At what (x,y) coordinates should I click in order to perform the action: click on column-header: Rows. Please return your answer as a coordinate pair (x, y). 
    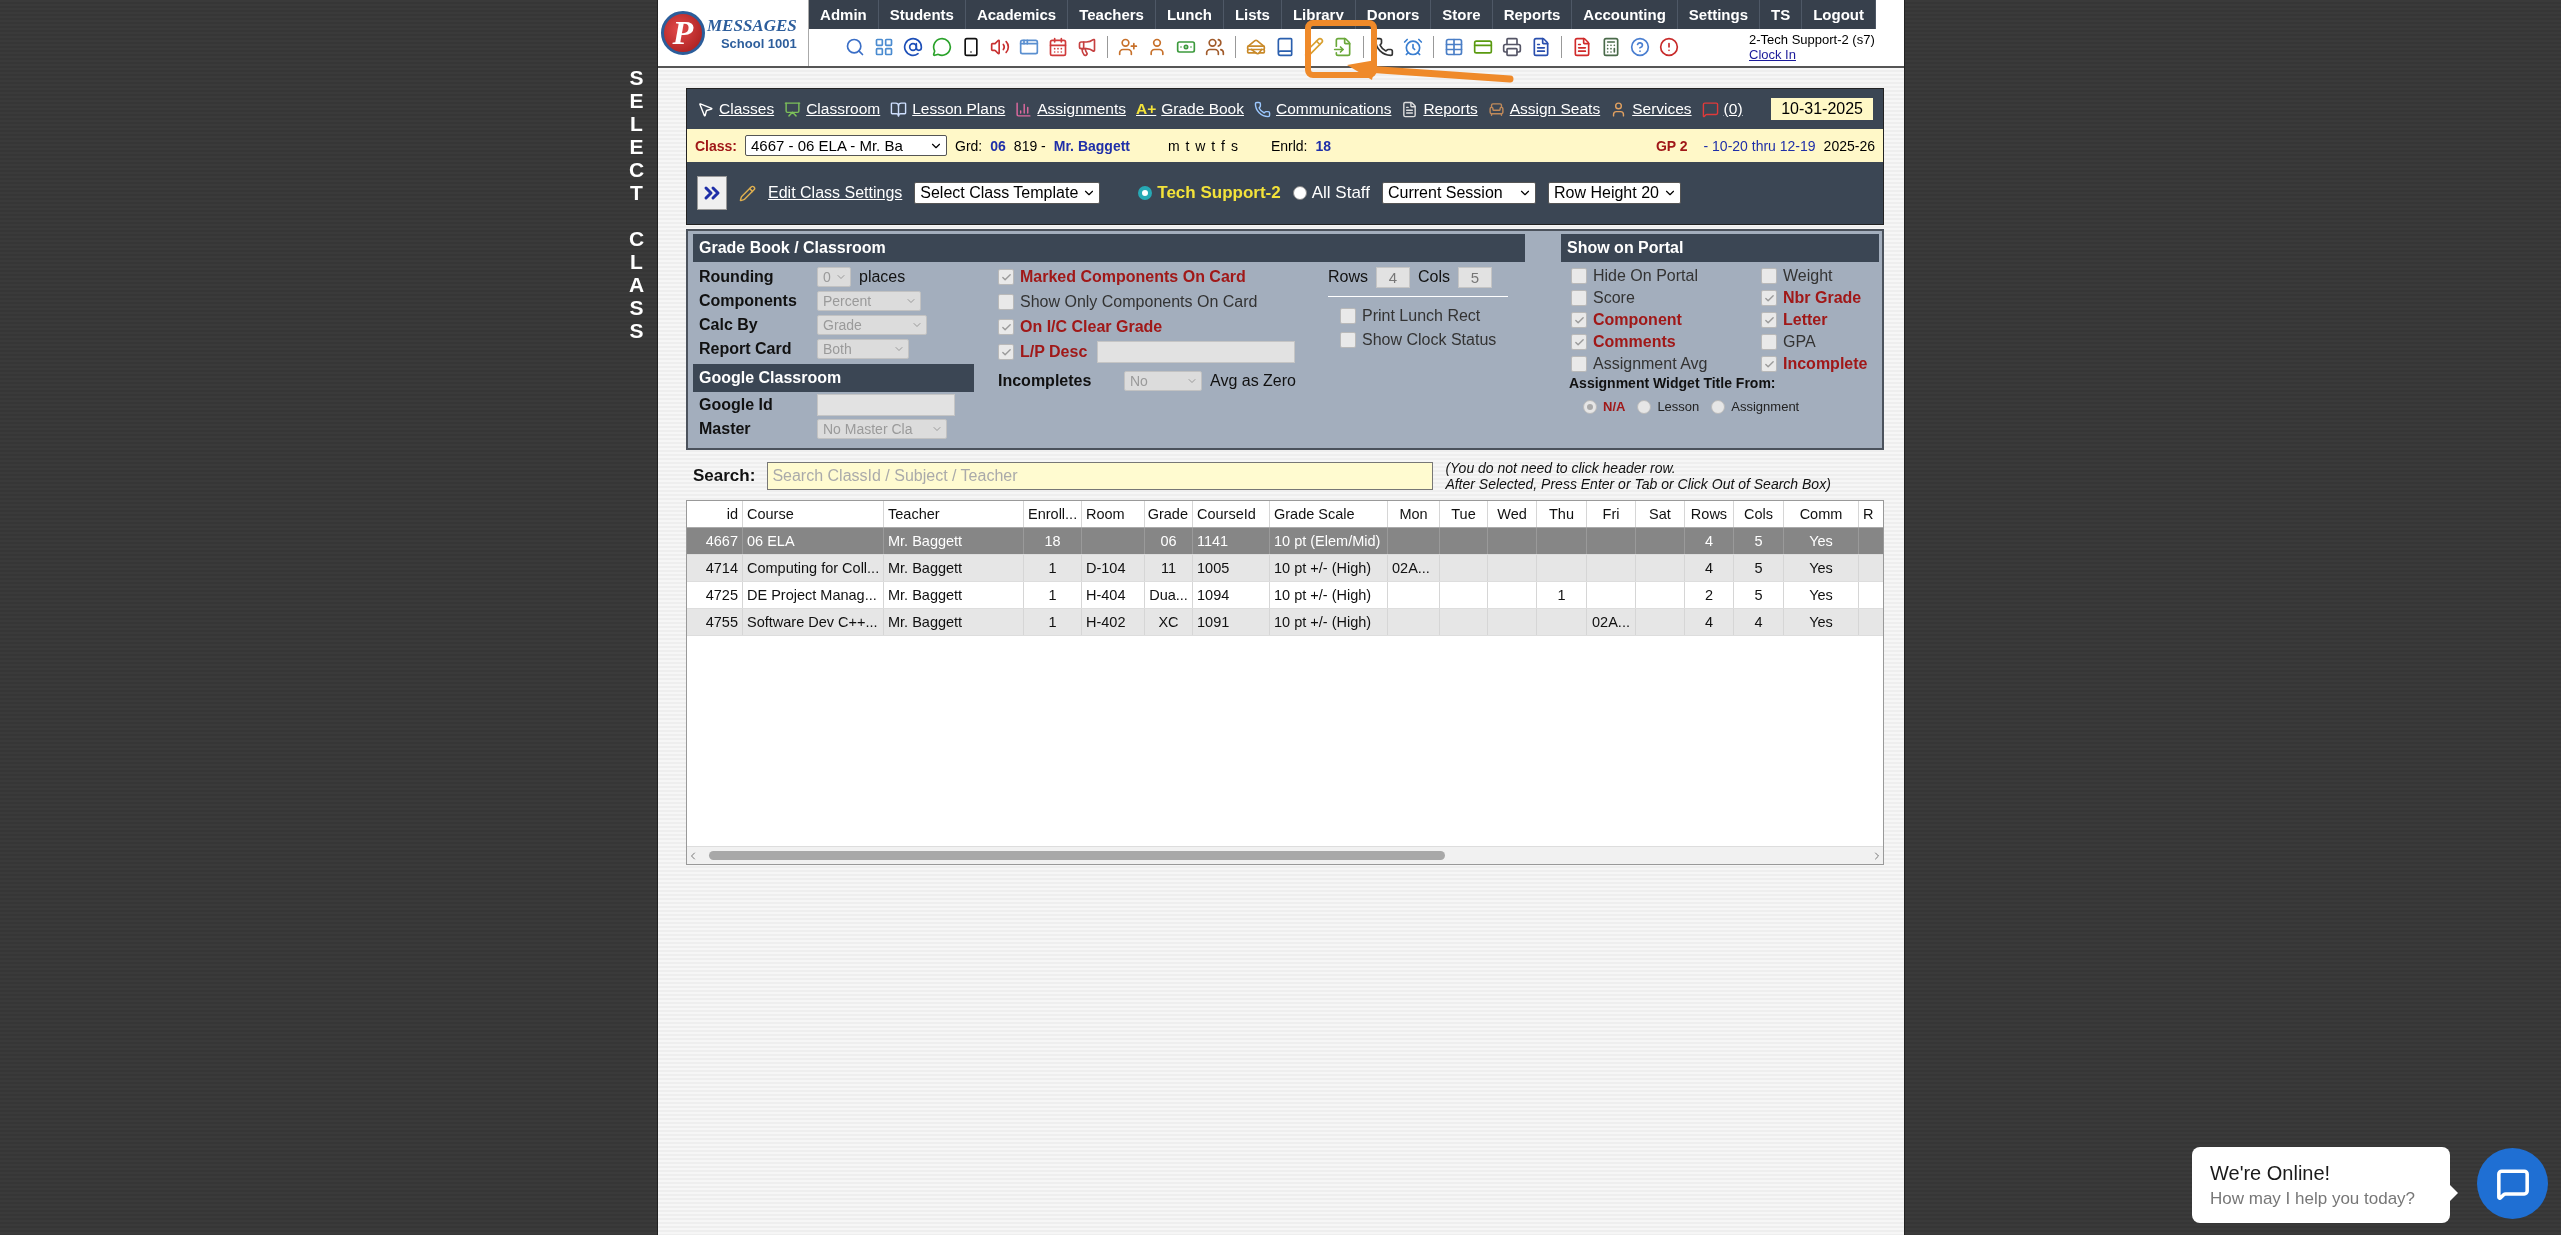
    Looking at the image, I should click on (1709, 514).